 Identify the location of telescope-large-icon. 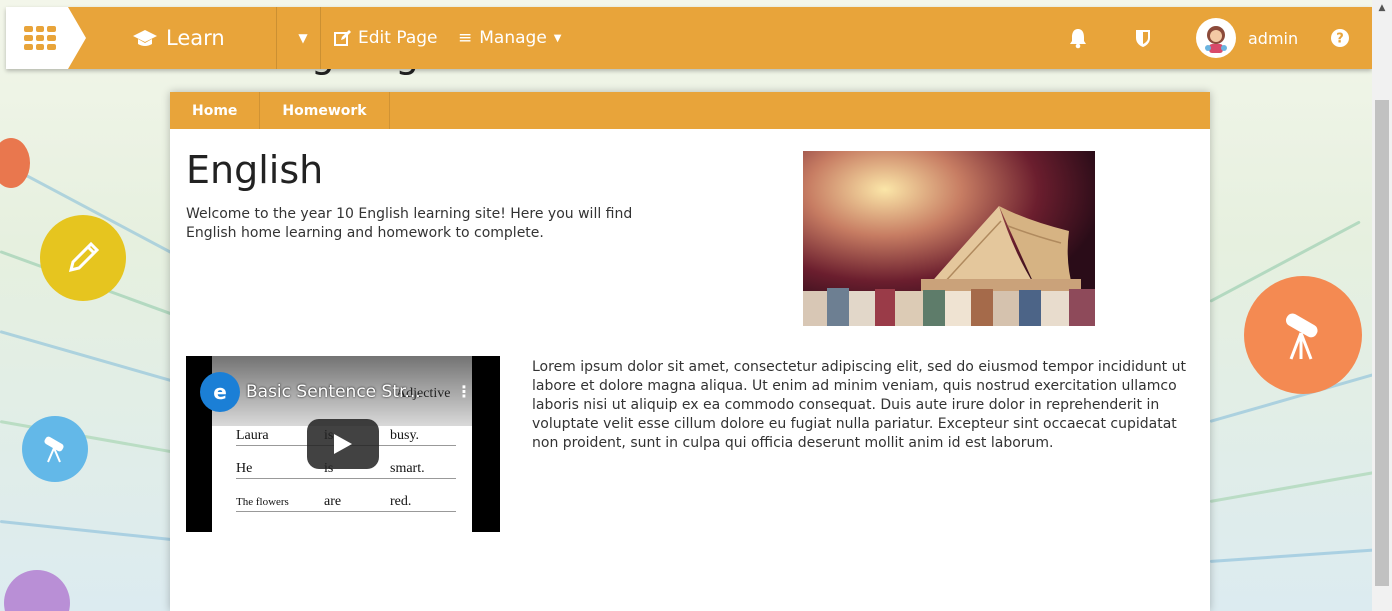
(1303, 335).